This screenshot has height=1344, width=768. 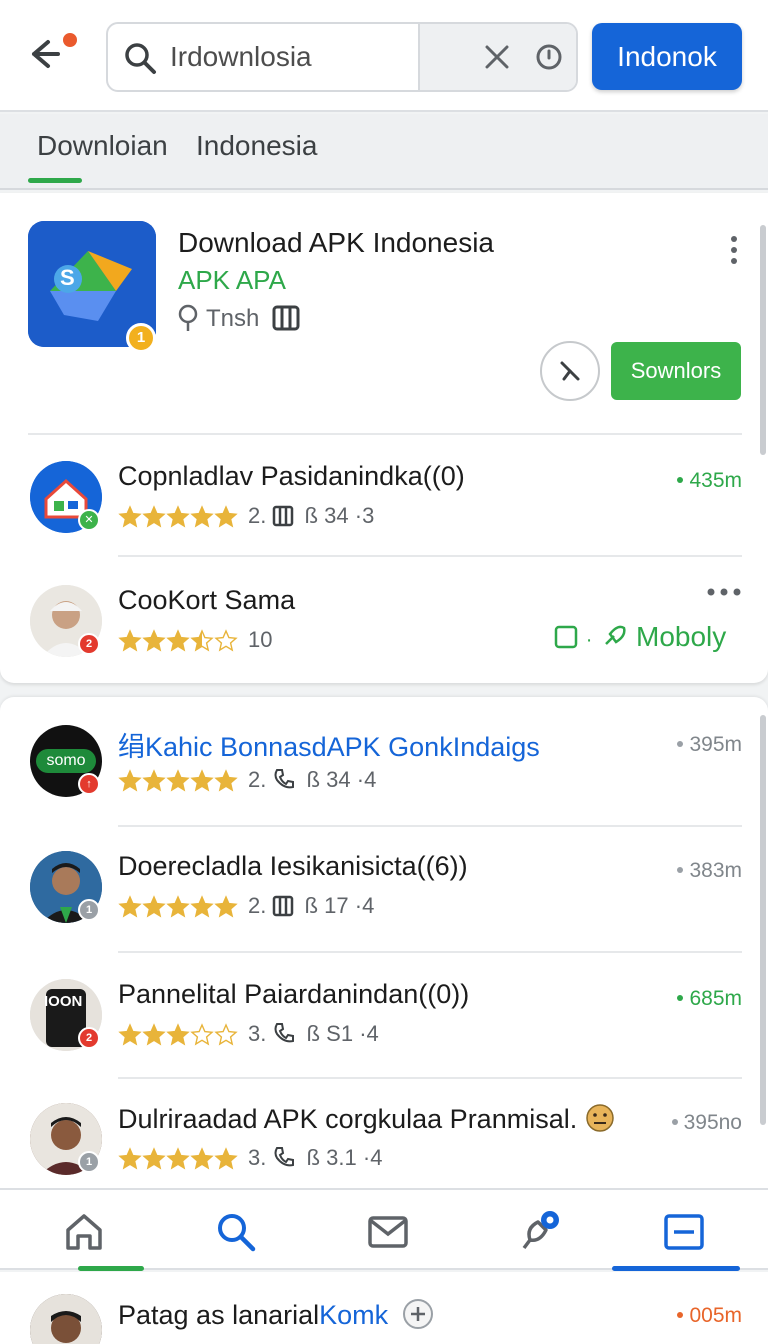 What do you see at coordinates (366, 1119) in the screenshot?
I see `app-title: Dulriraadad APK corgkulaa Pranmisal.` at bounding box center [366, 1119].